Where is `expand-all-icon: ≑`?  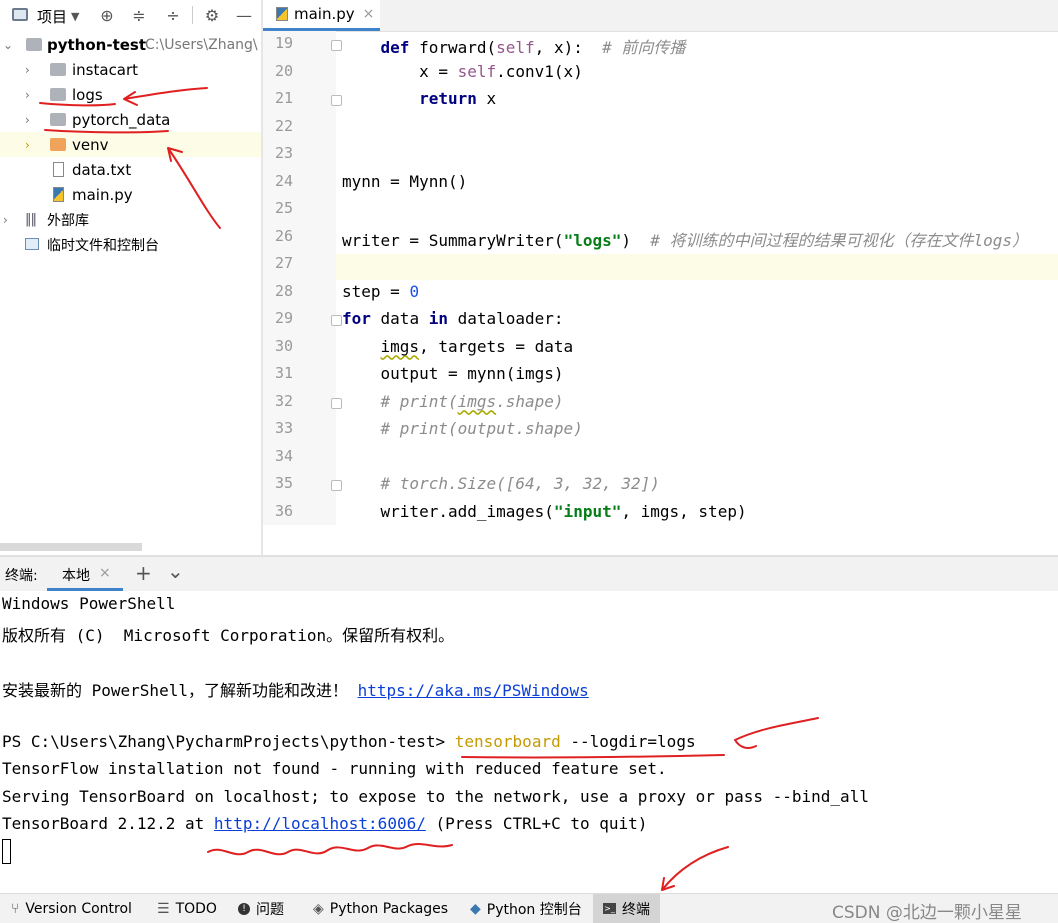
expand-all-icon: ≑ is located at coordinates (139, 15).